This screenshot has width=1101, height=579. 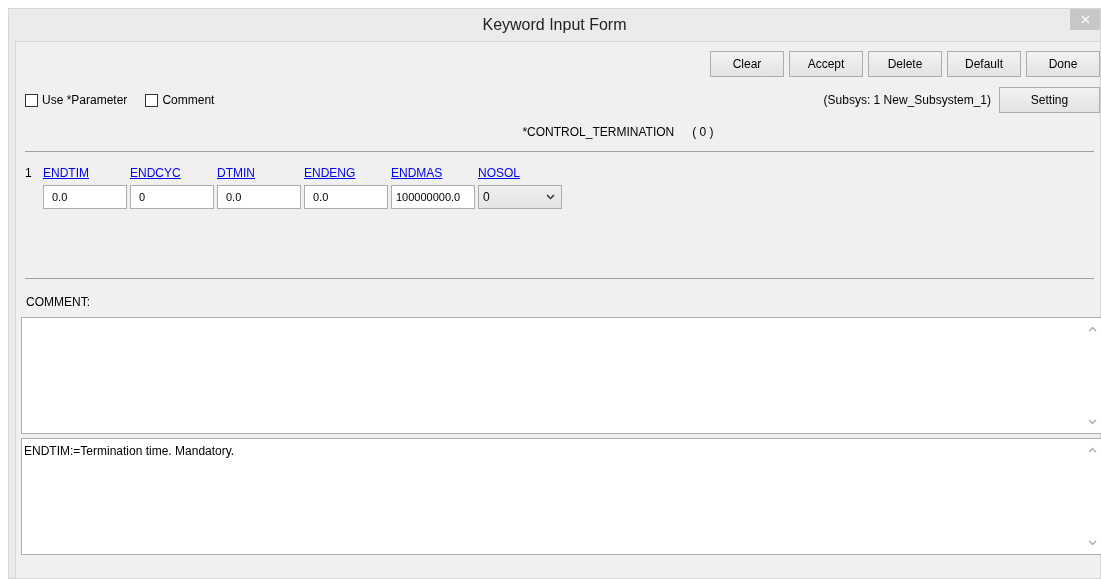 What do you see at coordinates (29, 174) in the screenshot?
I see `card-number: 1` at bounding box center [29, 174].